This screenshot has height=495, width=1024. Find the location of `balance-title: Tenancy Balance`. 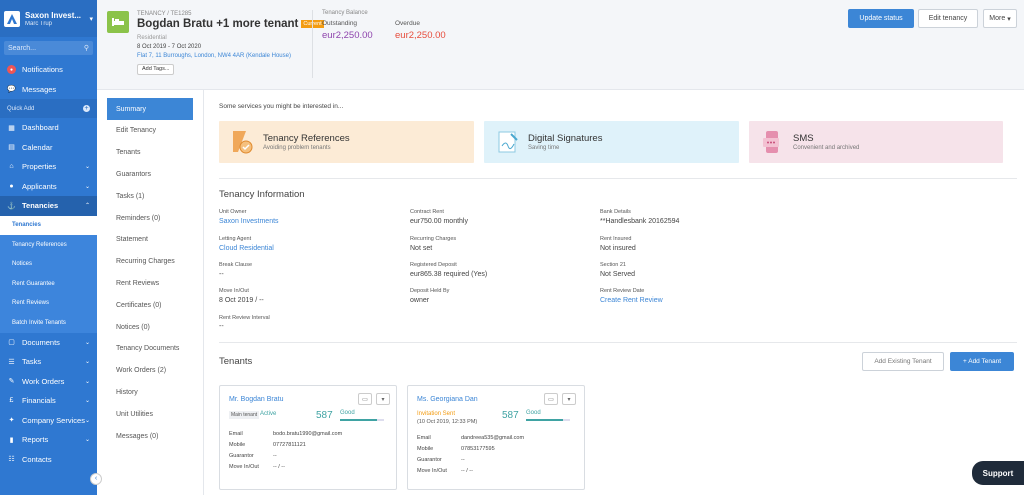

balance-title: Tenancy Balance is located at coordinates (345, 13).